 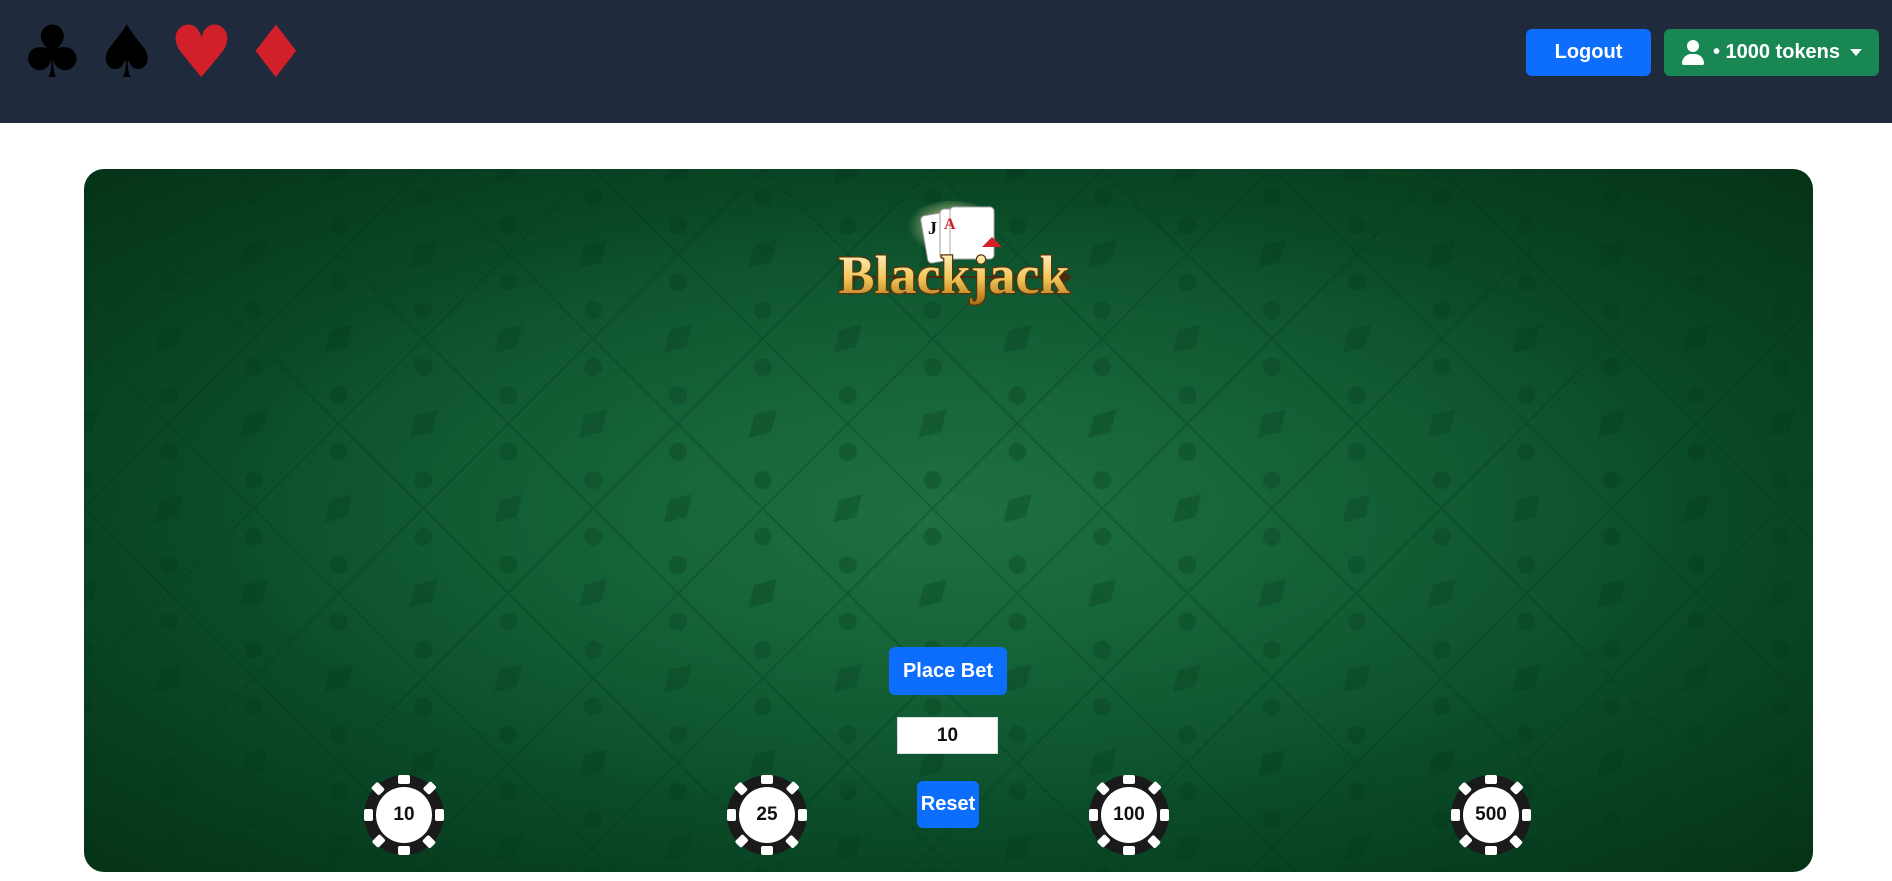 I want to click on chip-label: 500, so click(x=1491, y=814).